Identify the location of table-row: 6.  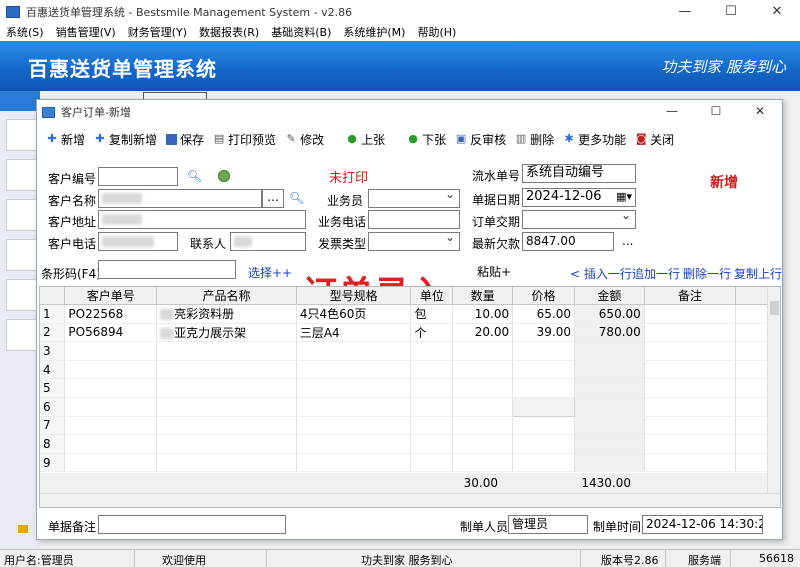
(410, 406).